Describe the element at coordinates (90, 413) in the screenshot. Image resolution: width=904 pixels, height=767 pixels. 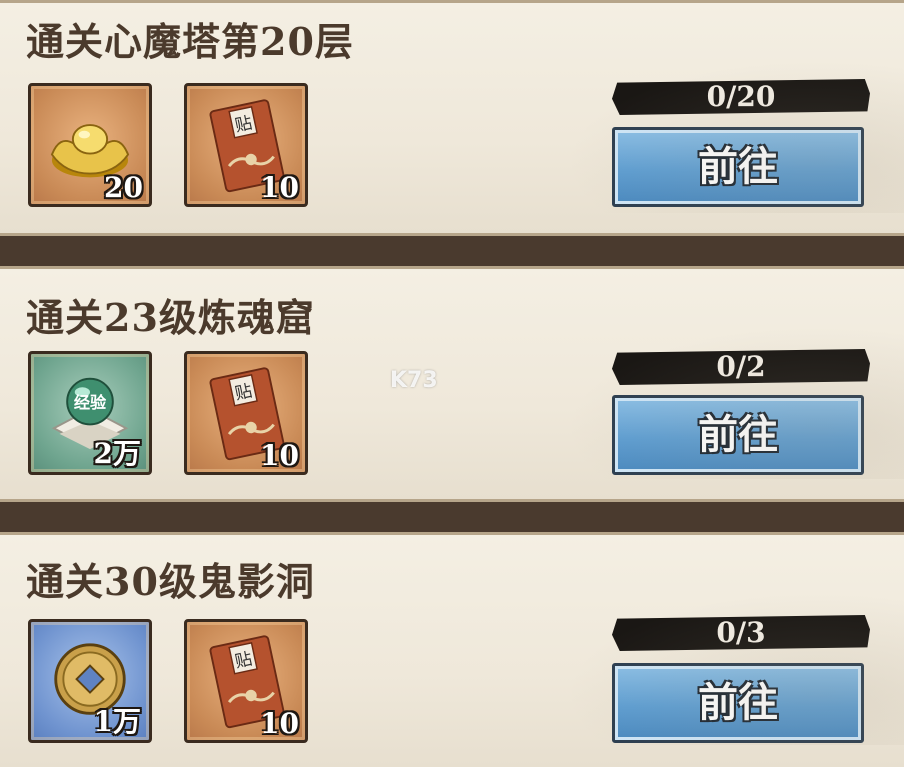
I see `reward-slot: 经验 2万` at that location.